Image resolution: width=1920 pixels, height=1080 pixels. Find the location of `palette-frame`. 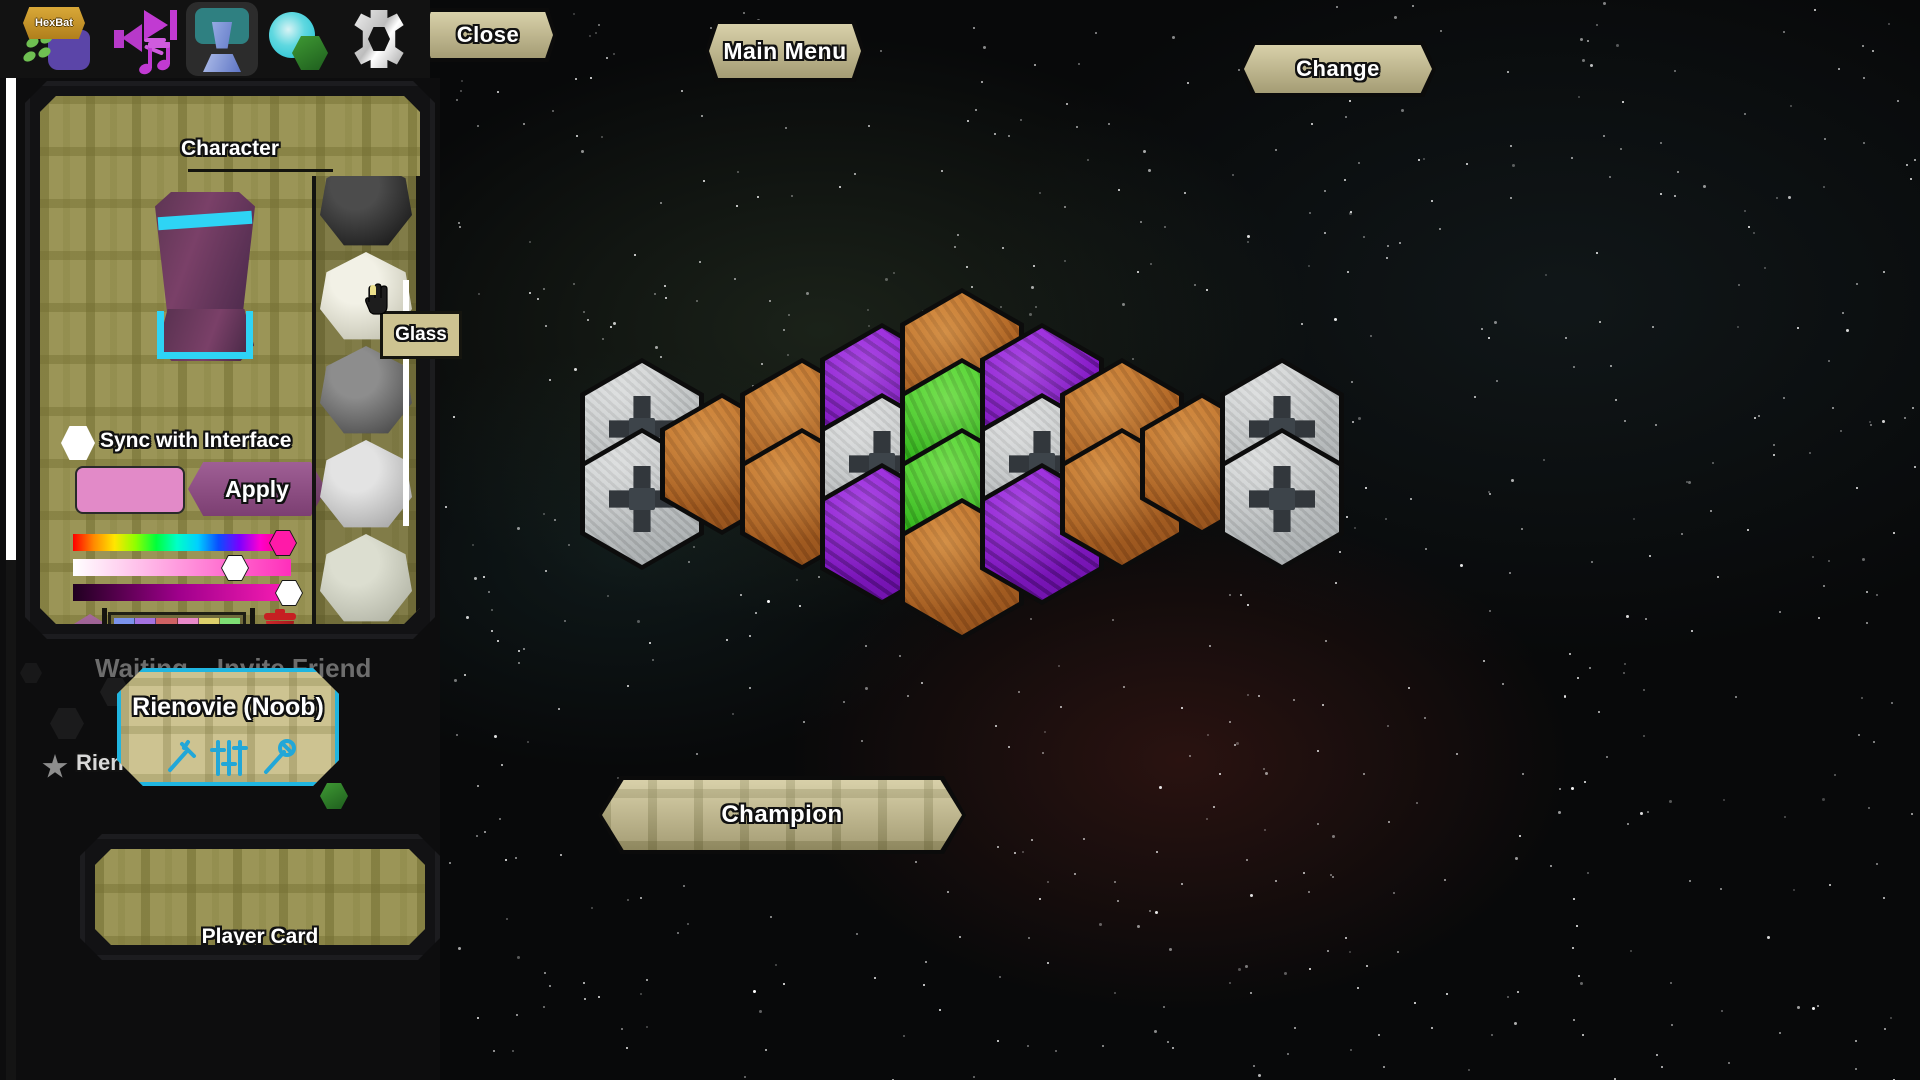

palette-frame is located at coordinates (177, 618).